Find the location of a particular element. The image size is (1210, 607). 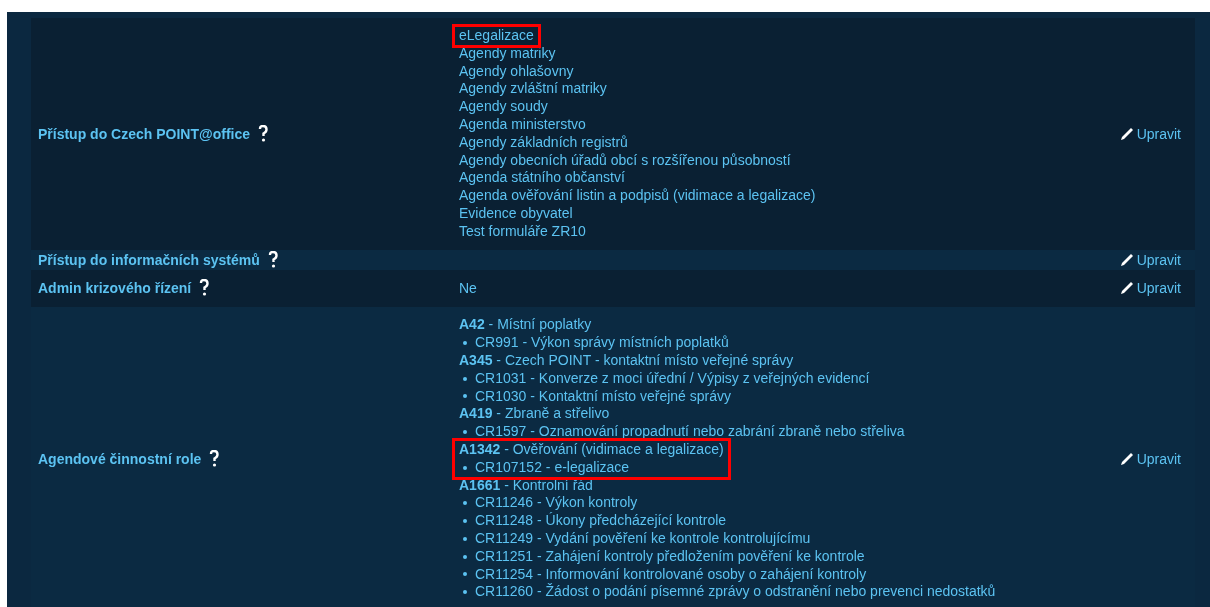

access-item: Agendy zvláštní matriky is located at coordinates (533, 89).